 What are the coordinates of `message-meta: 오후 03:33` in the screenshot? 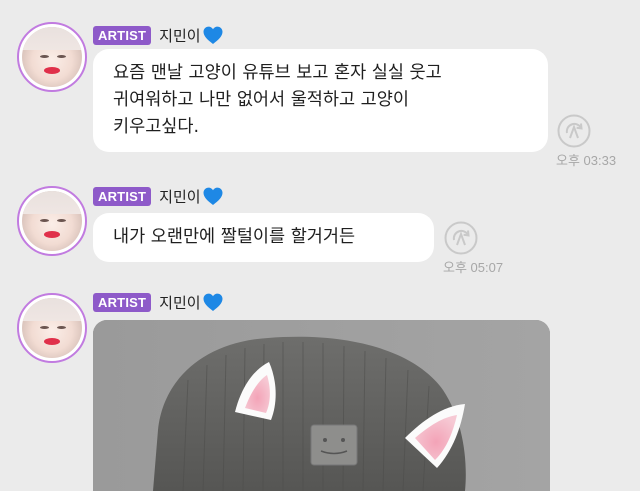 It's located at (586, 141).